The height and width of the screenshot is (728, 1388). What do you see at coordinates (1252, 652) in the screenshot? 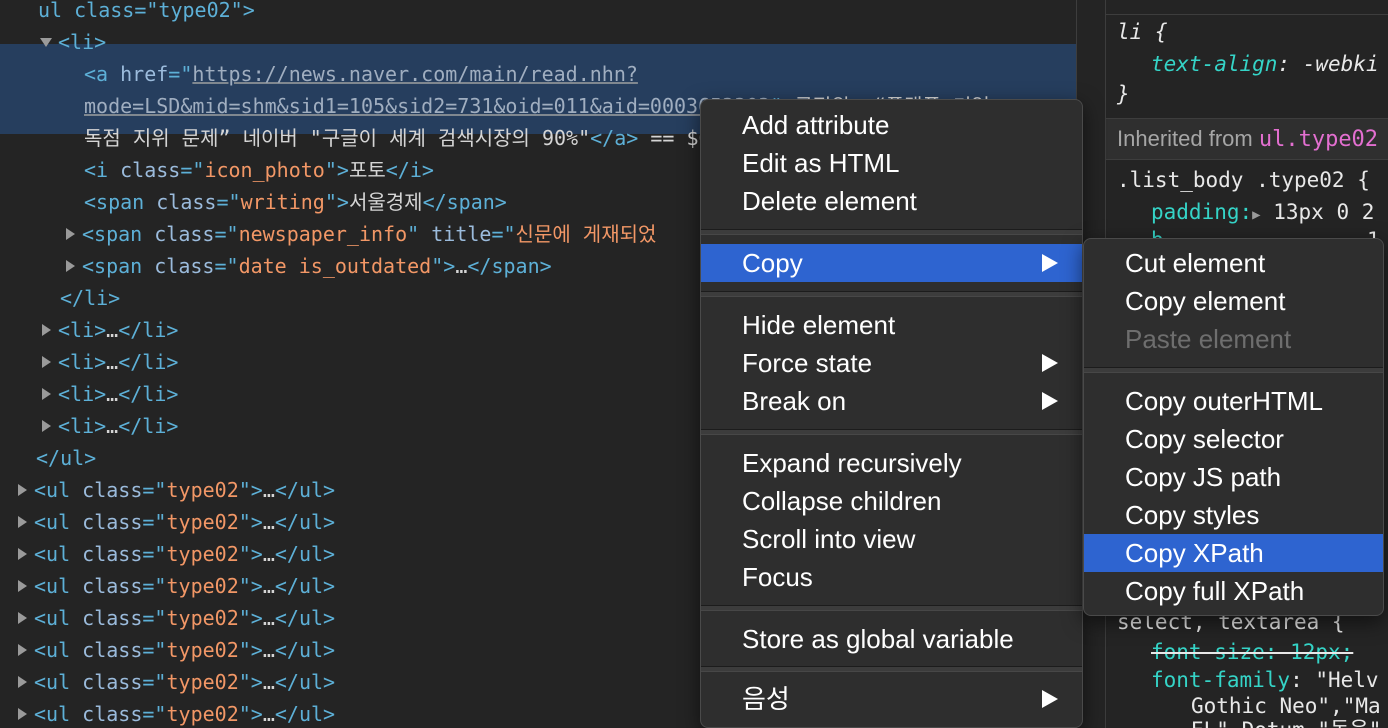
I see `prop-font-size-overridden: font-size: 12px;` at bounding box center [1252, 652].